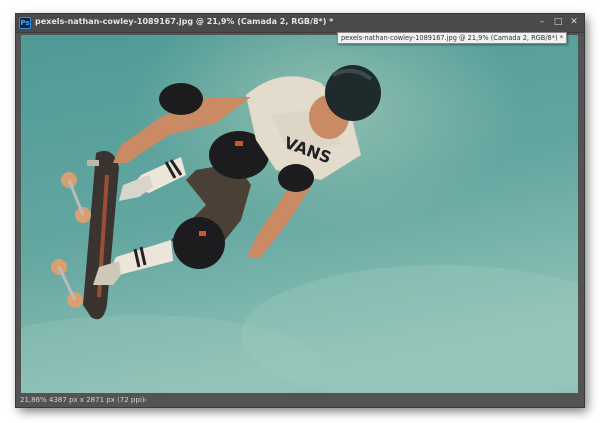 Image resolution: width=600 pixels, height=423 pixels. What do you see at coordinates (199, 243) in the screenshot?
I see `knee-pad-lower` at bounding box center [199, 243].